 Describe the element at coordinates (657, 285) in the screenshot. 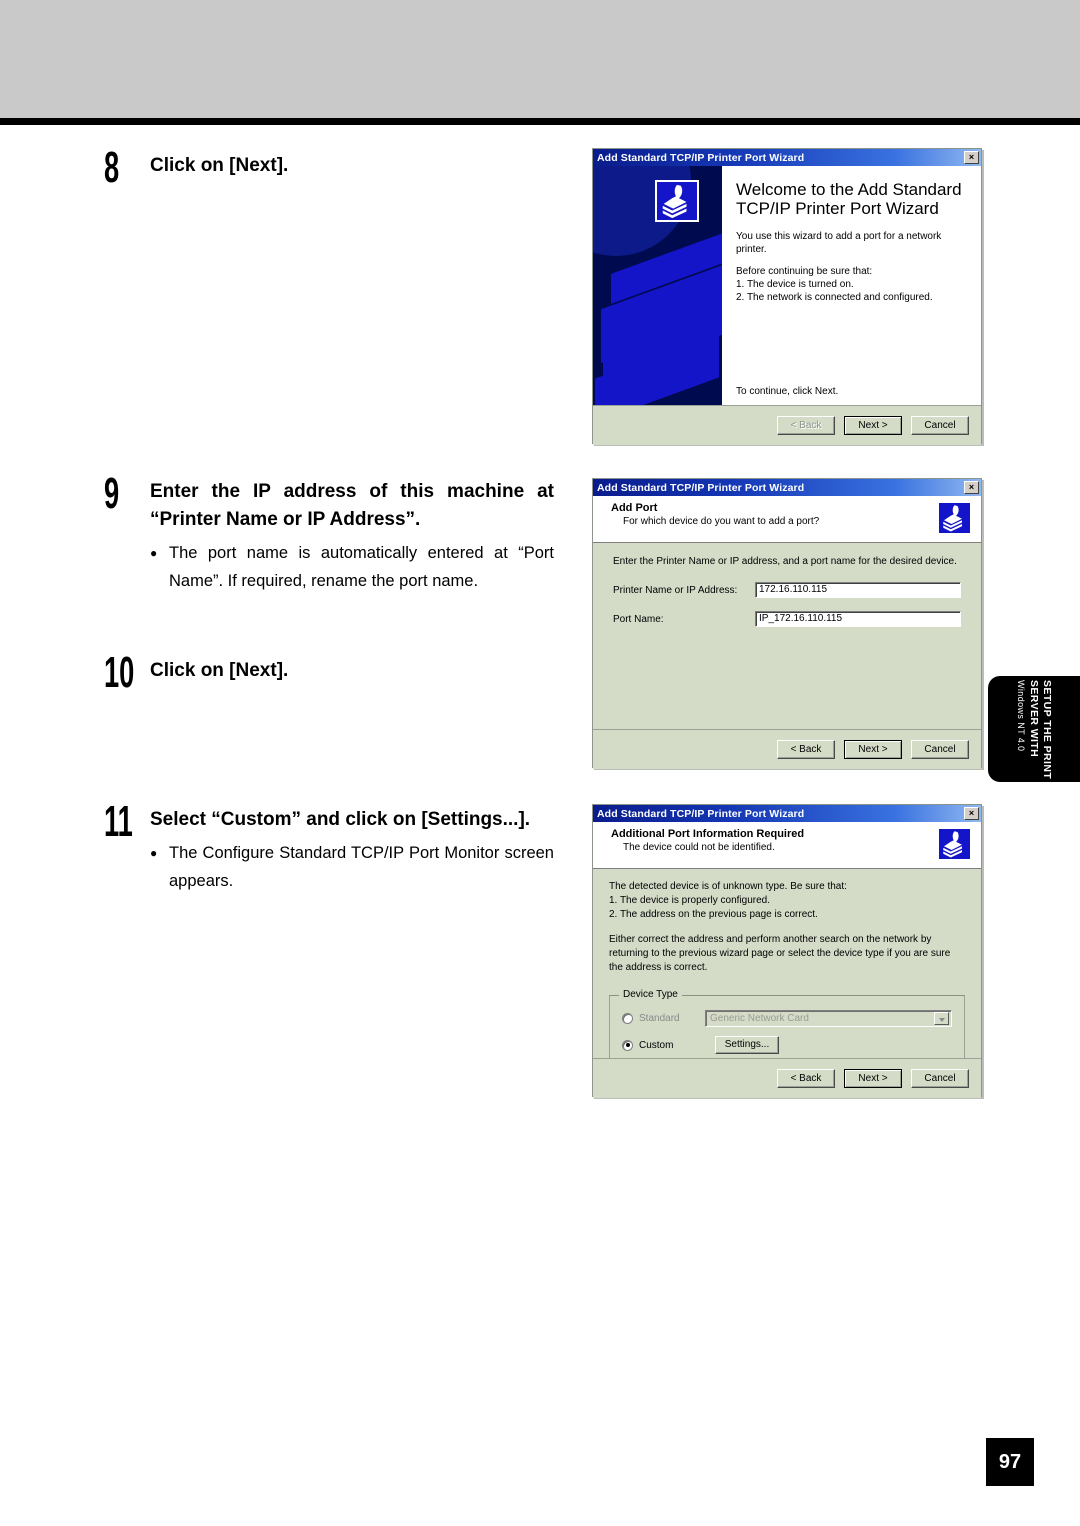

I see `wizard-banner-graphic` at that location.